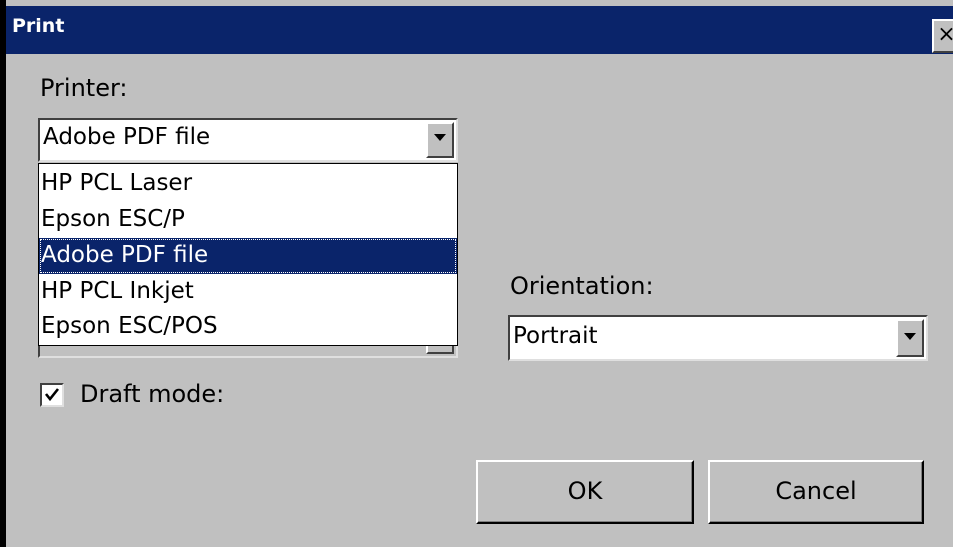 The width and height of the screenshot is (953, 547). I want to click on window-left-border, so click(3, 273).